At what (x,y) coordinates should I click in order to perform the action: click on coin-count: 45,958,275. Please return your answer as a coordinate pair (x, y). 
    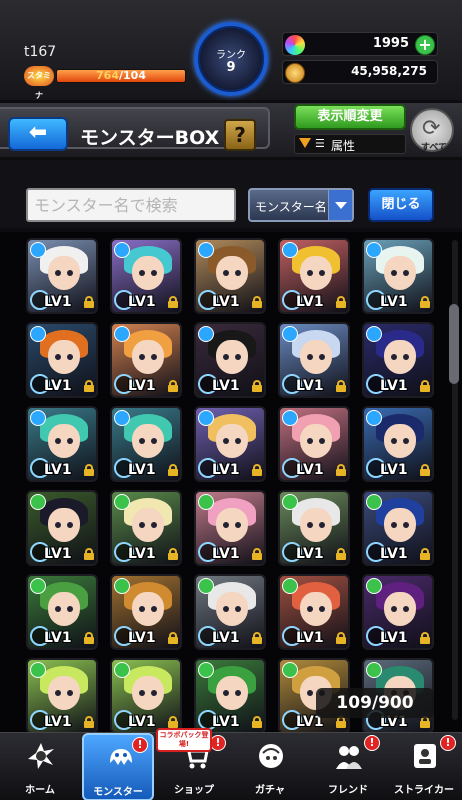
    Looking at the image, I should click on (389, 71).